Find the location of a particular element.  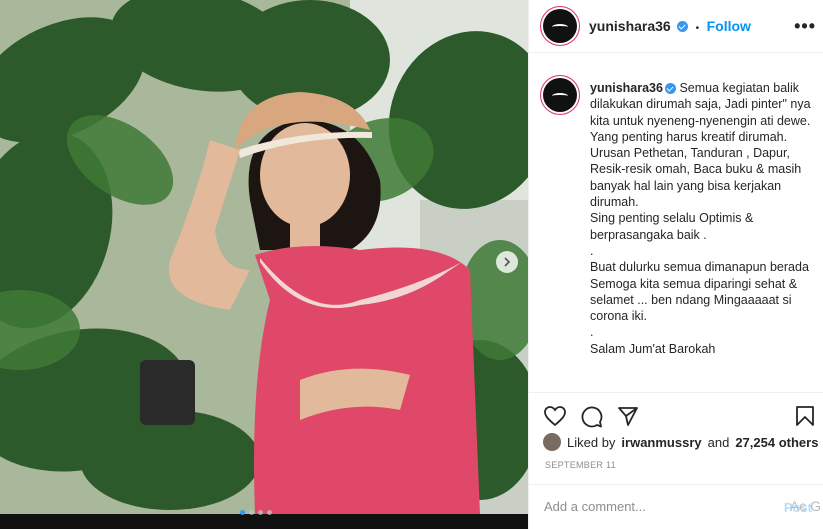

like-heart-icon is located at coordinates (555, 416).